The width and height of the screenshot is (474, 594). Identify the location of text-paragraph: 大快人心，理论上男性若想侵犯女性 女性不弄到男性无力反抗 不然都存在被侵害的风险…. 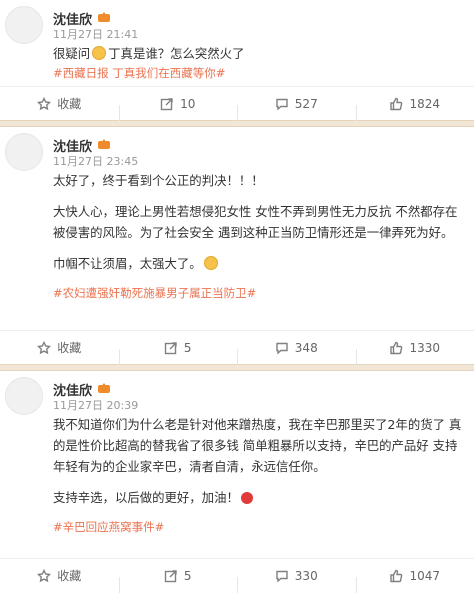
(255, 222).